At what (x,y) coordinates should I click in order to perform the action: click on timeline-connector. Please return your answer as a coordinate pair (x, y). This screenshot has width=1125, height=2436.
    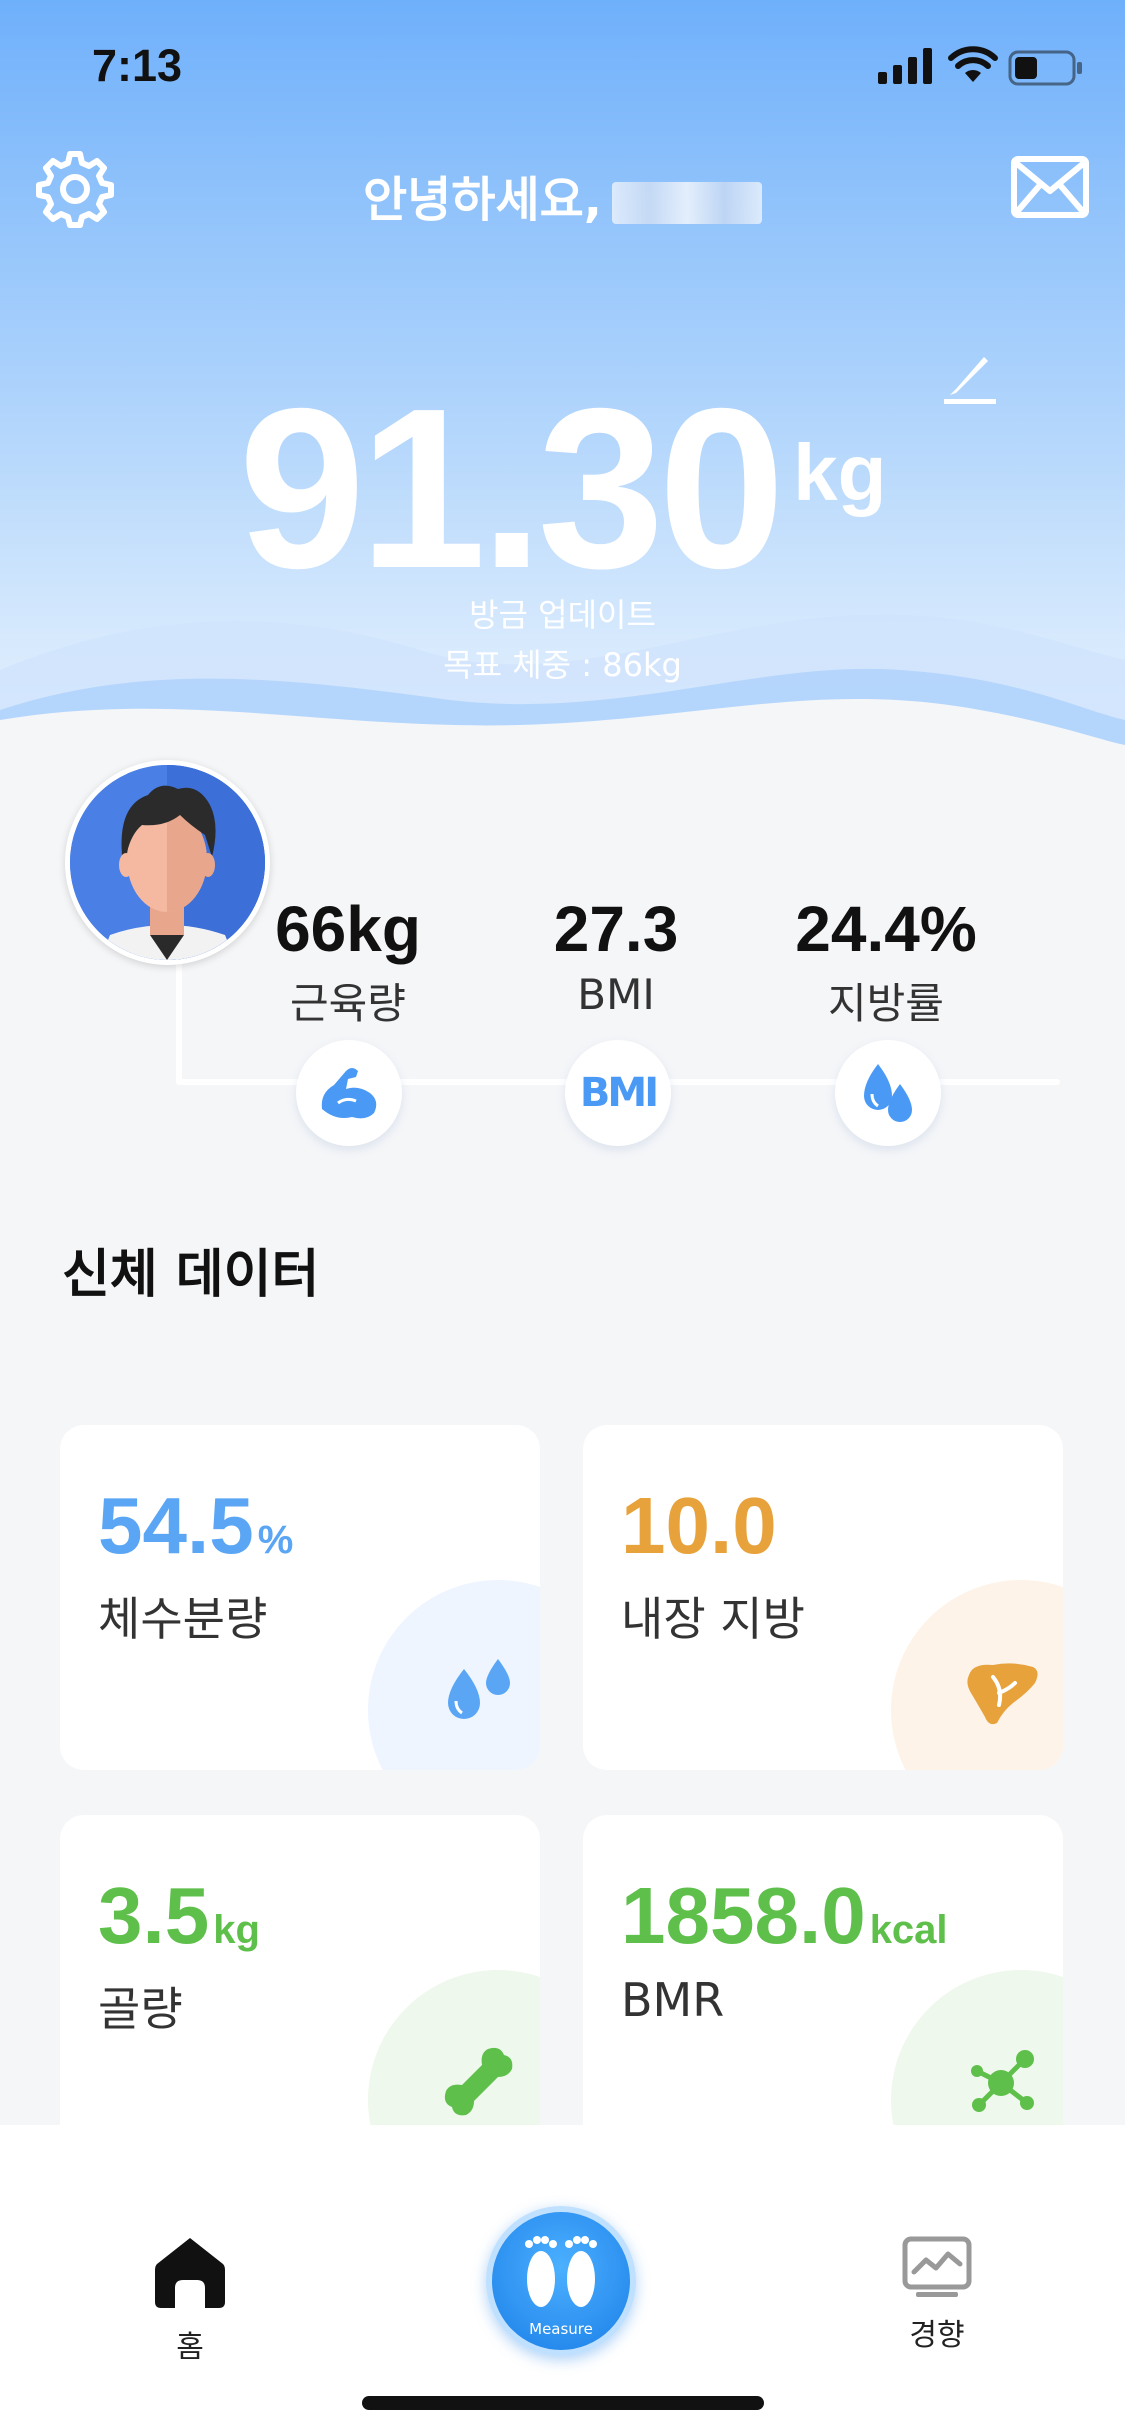
    Looking at the image, I should click on (179, 1022).